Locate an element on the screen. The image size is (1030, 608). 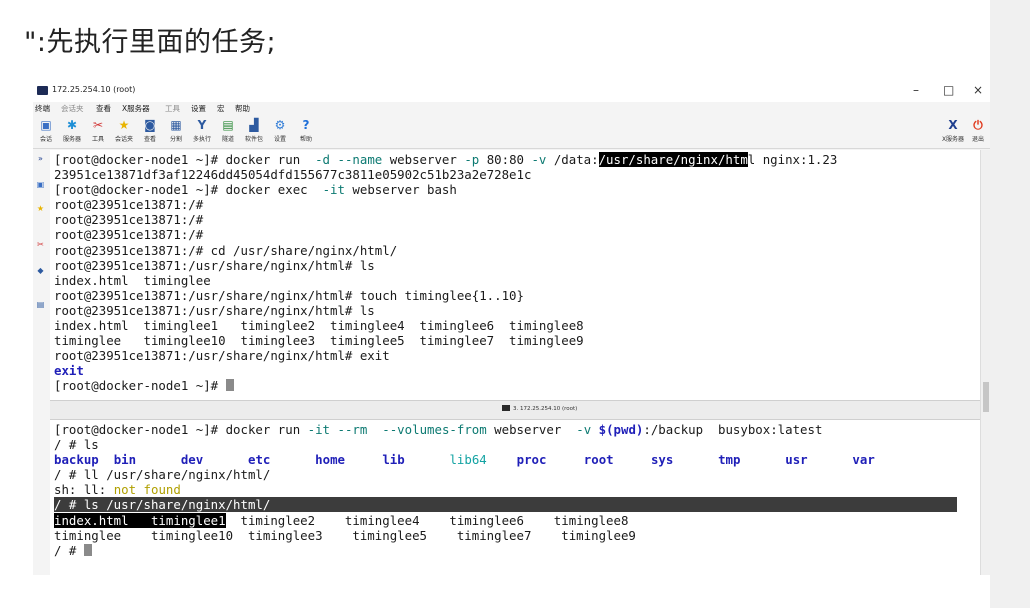
tool-tools: ✂ 工具 is located at coordinates (98, 132).